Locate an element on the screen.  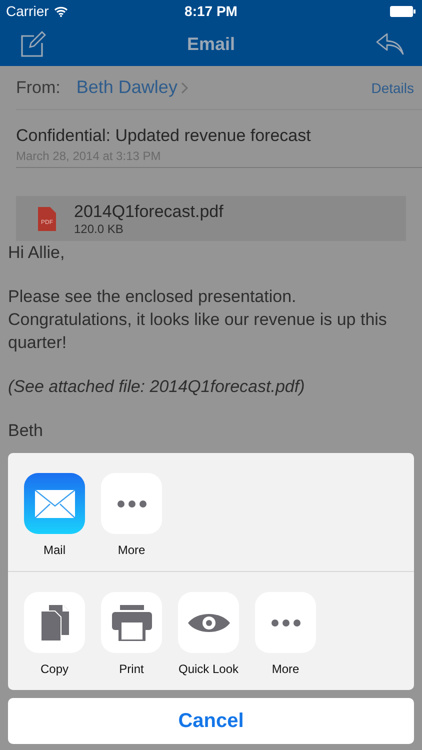
share-label: Mail is located at coordinates (54, 550).